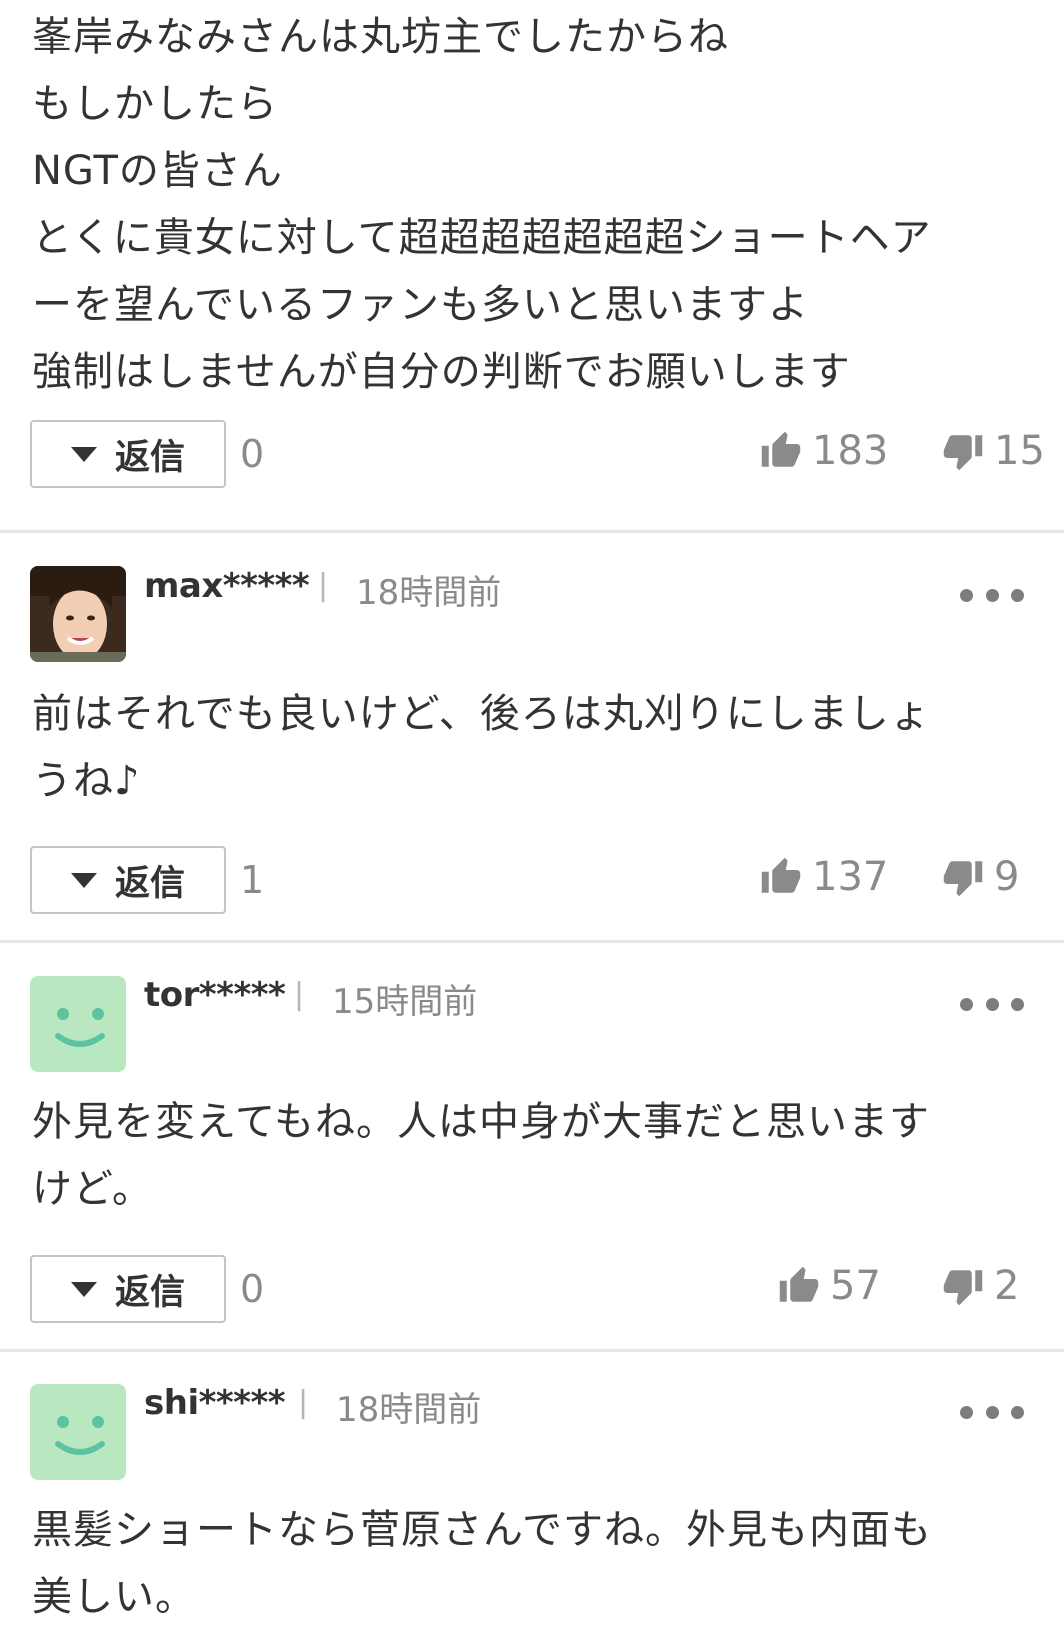 This screenshot has height=1641, width=1064. What do you see at coordinates (481, 714) in the screenshot?
I see `comment-body-line: 前はそれでも良いけど、後ろは丸刈りにしましょ` at bounding box center [481, 714].